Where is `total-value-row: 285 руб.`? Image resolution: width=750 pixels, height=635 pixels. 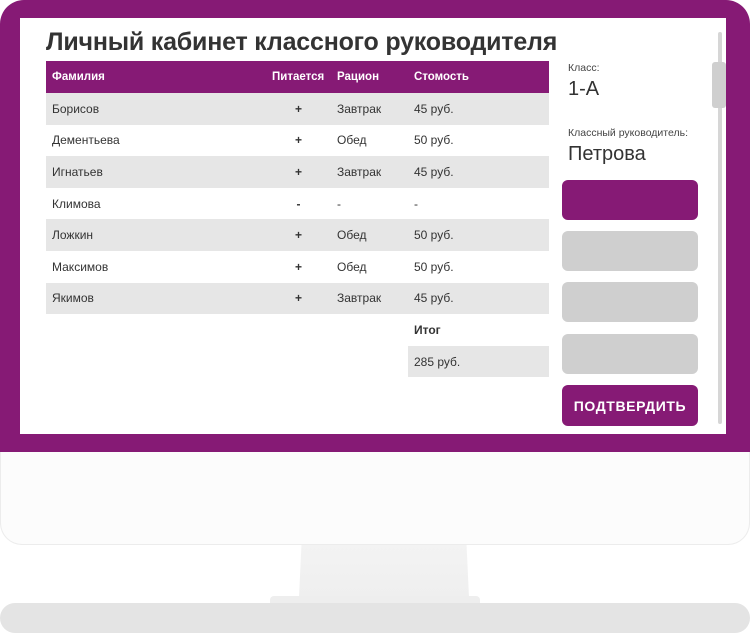
total-value-row: 285 руб. is located at coordinates (297, 361).